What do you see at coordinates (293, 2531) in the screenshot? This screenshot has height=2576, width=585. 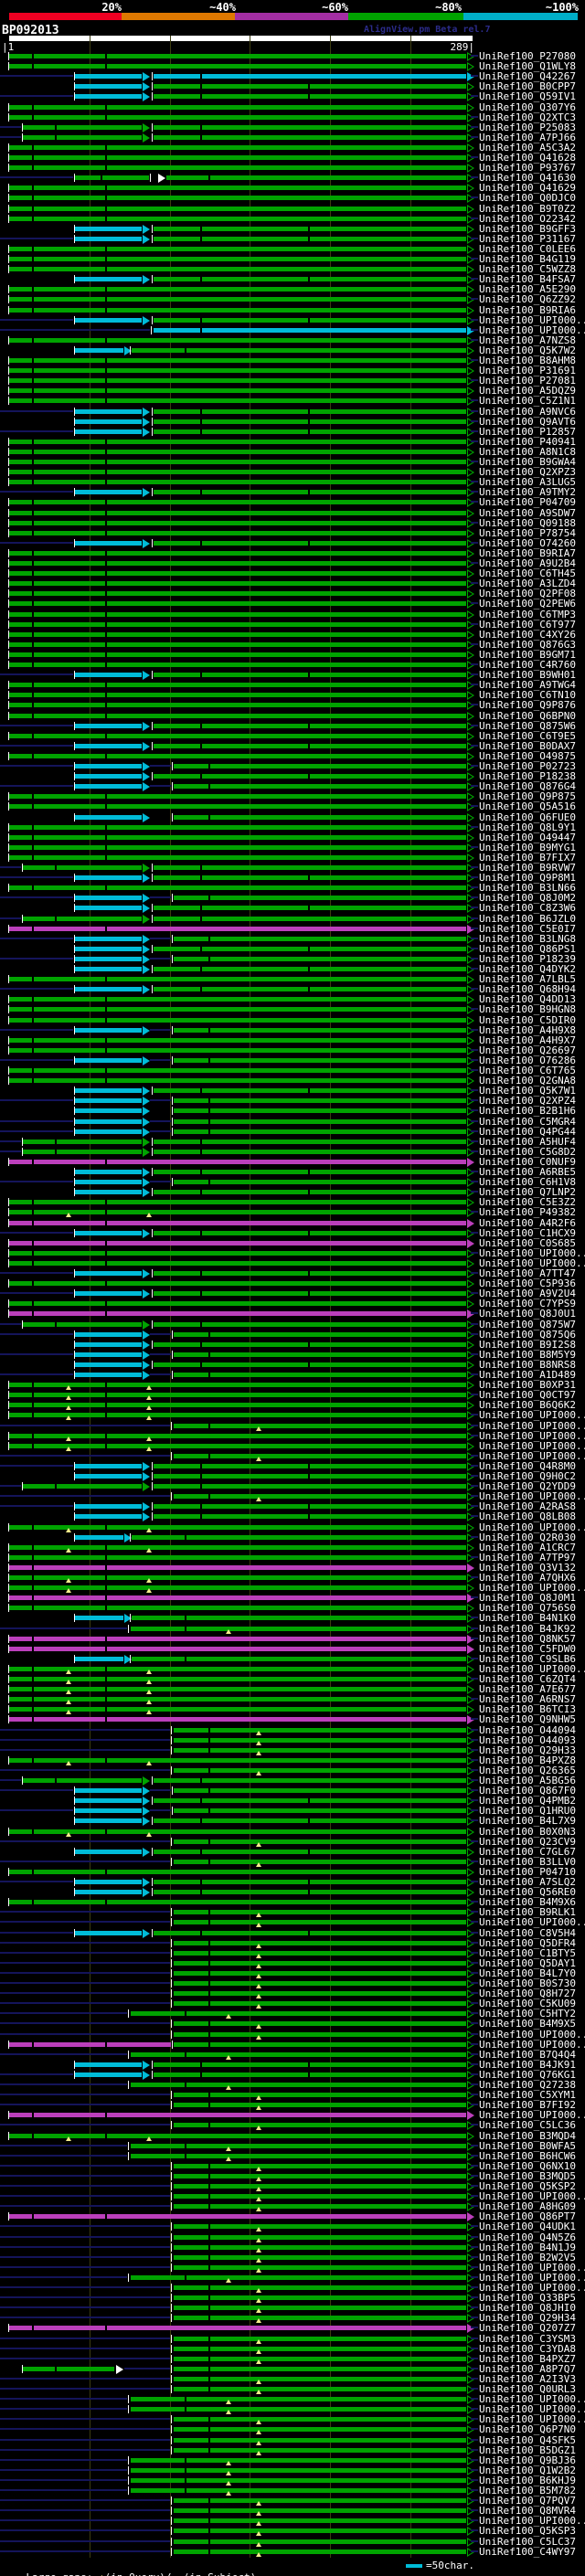 I see `alignment-row: UniRef100_Q5KSP3` at bounding box center [293, 2531].